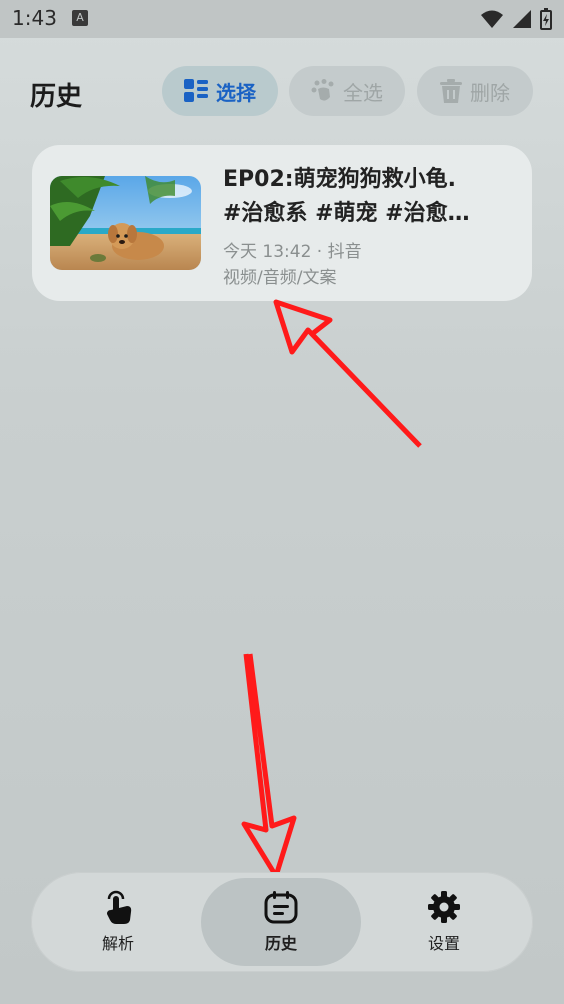 The height and width of the screenshot is (1004, 564). I want to click on nav-settings: 设置, so click(444, 922).